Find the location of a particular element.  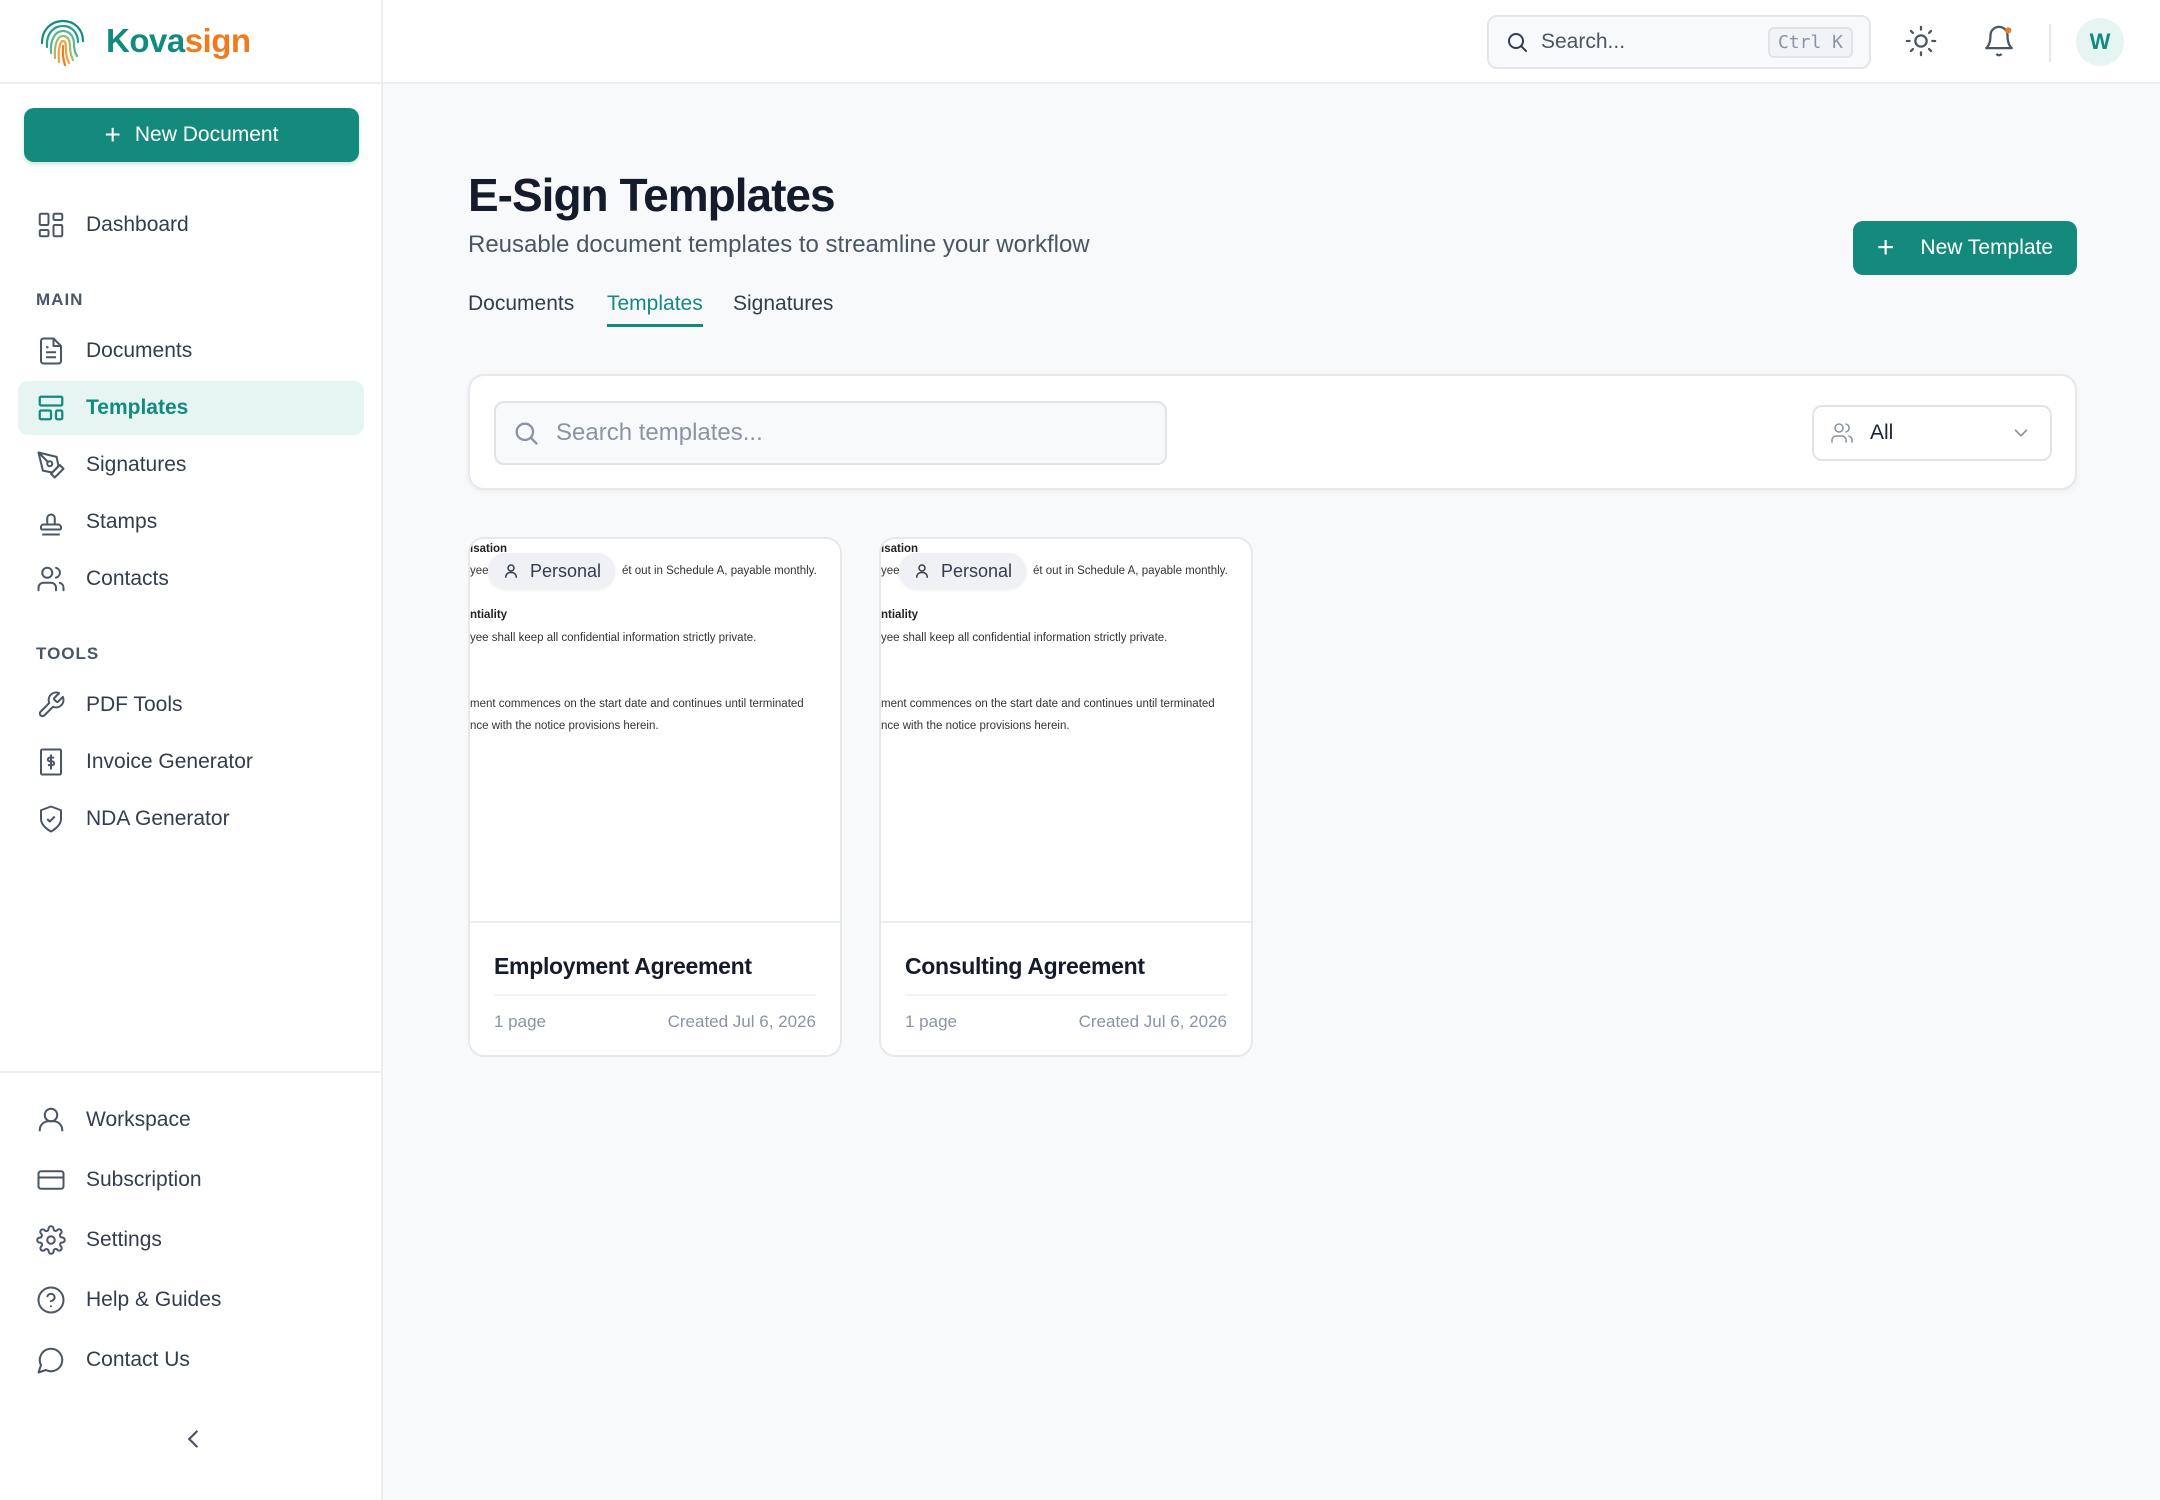

sidebar-item-contact-us: Contact Us is located at coordinates (191, 1360).